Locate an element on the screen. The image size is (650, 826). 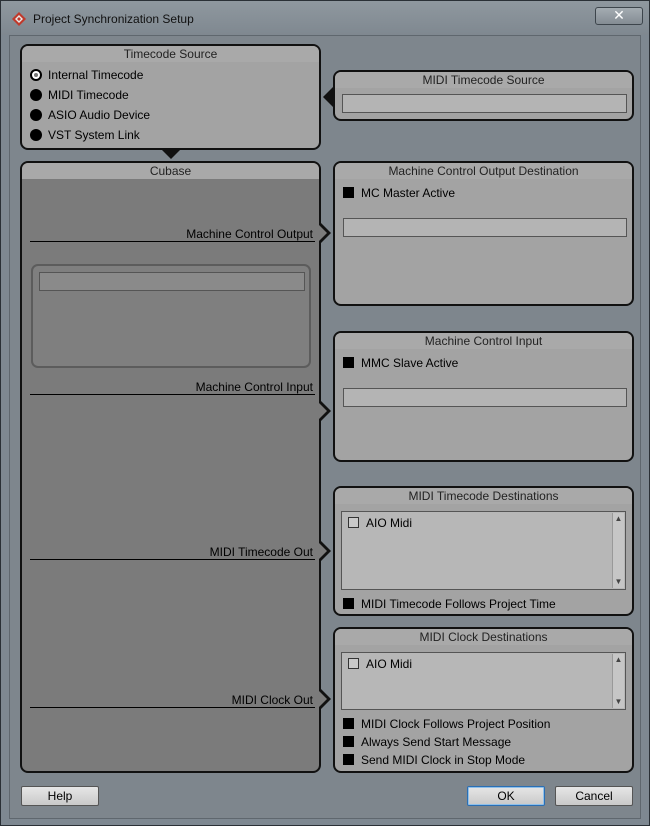
cubase-header: Cubase is located at coordinates (170, 171).